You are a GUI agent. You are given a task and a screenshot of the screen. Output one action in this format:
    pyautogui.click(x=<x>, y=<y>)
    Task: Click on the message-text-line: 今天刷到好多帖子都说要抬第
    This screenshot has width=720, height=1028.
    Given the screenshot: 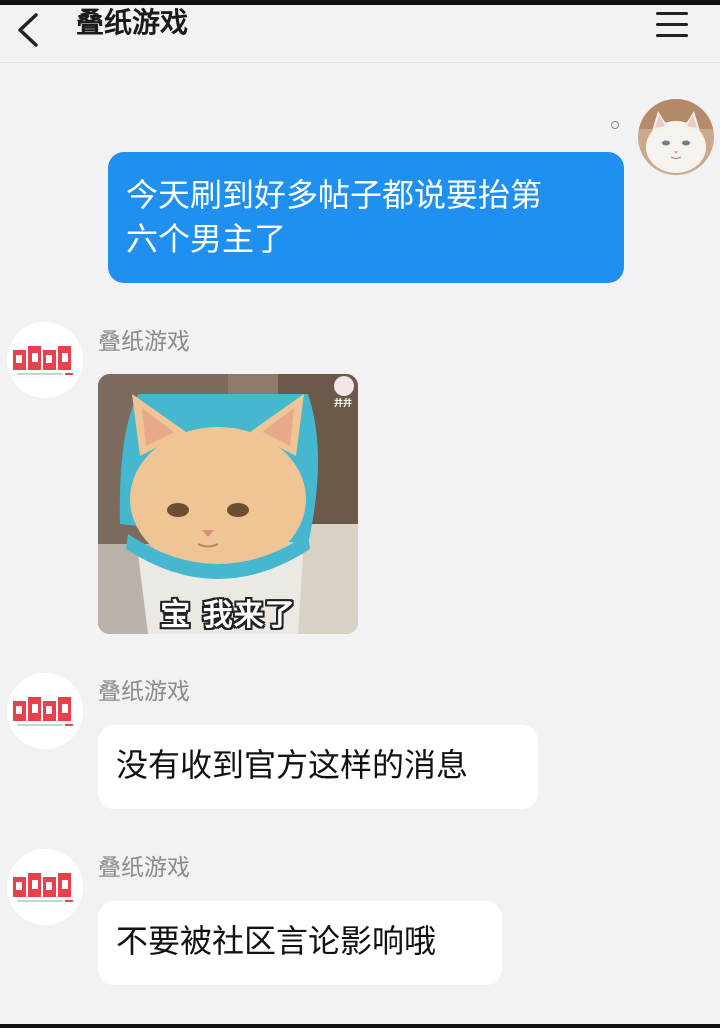 What is the action you would take?
    pyautogui.click(x=334, y=195)
    